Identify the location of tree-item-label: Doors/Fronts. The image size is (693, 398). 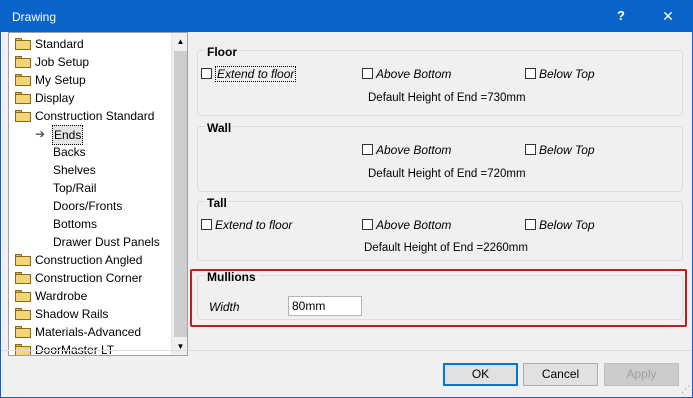
(88, 206).